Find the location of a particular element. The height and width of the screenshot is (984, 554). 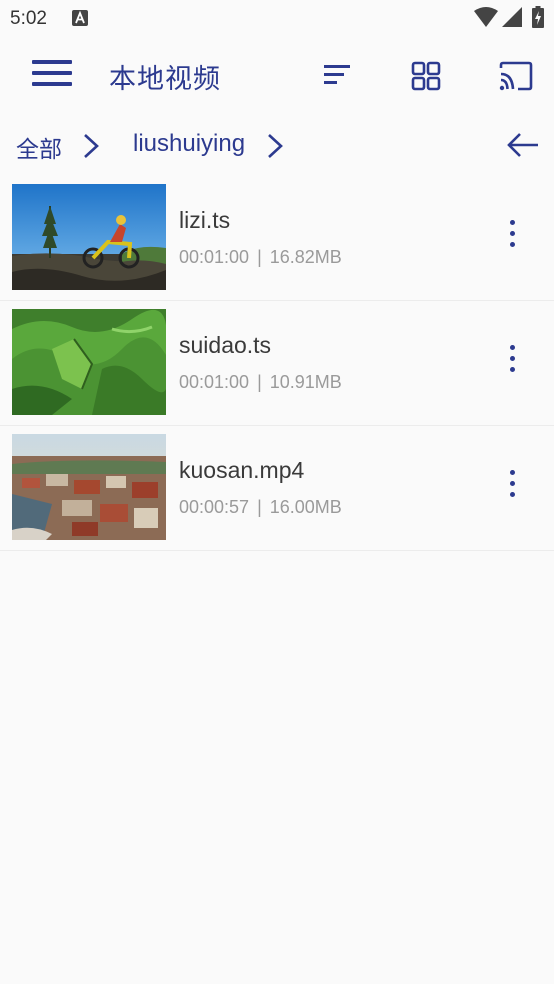

app-bar: 本地视频 is located at coordinates (277, 75).